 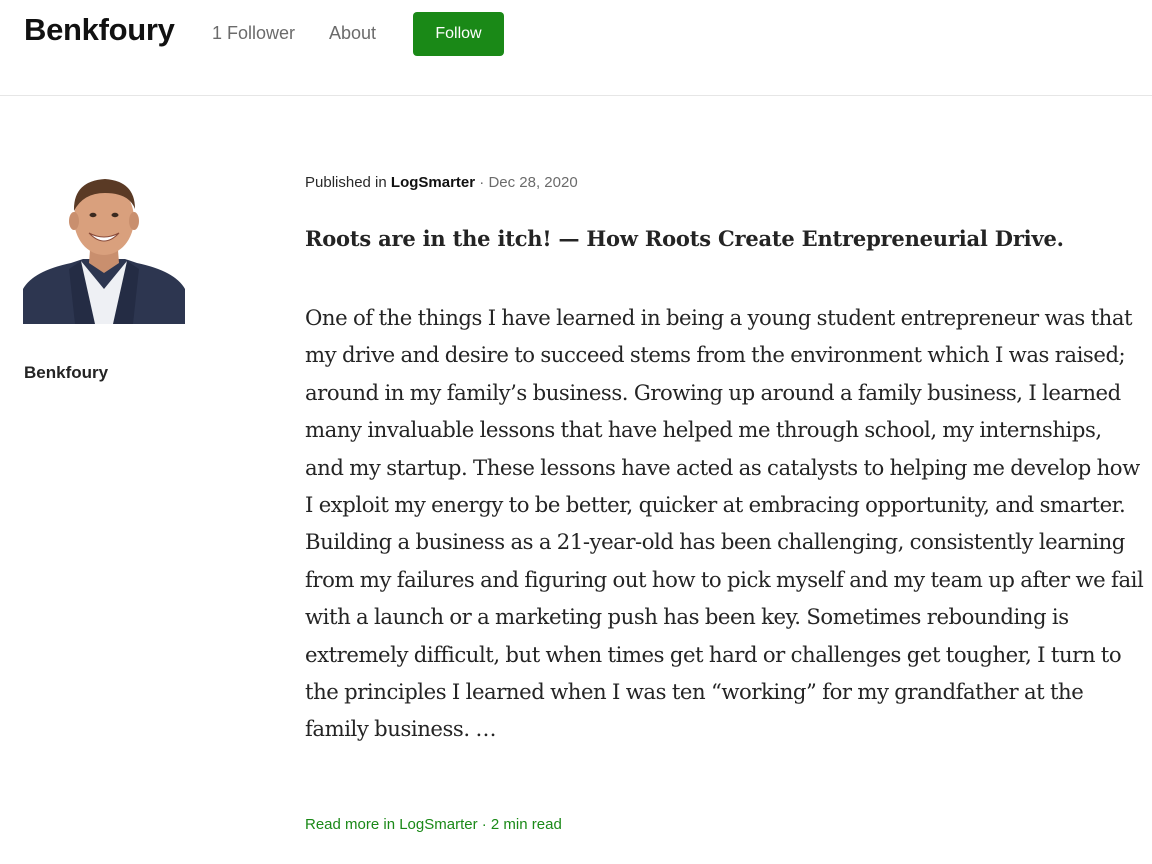 I want to click on site-header: Benkfoury 1 Follower About Follow, so click(x=576, y=48).